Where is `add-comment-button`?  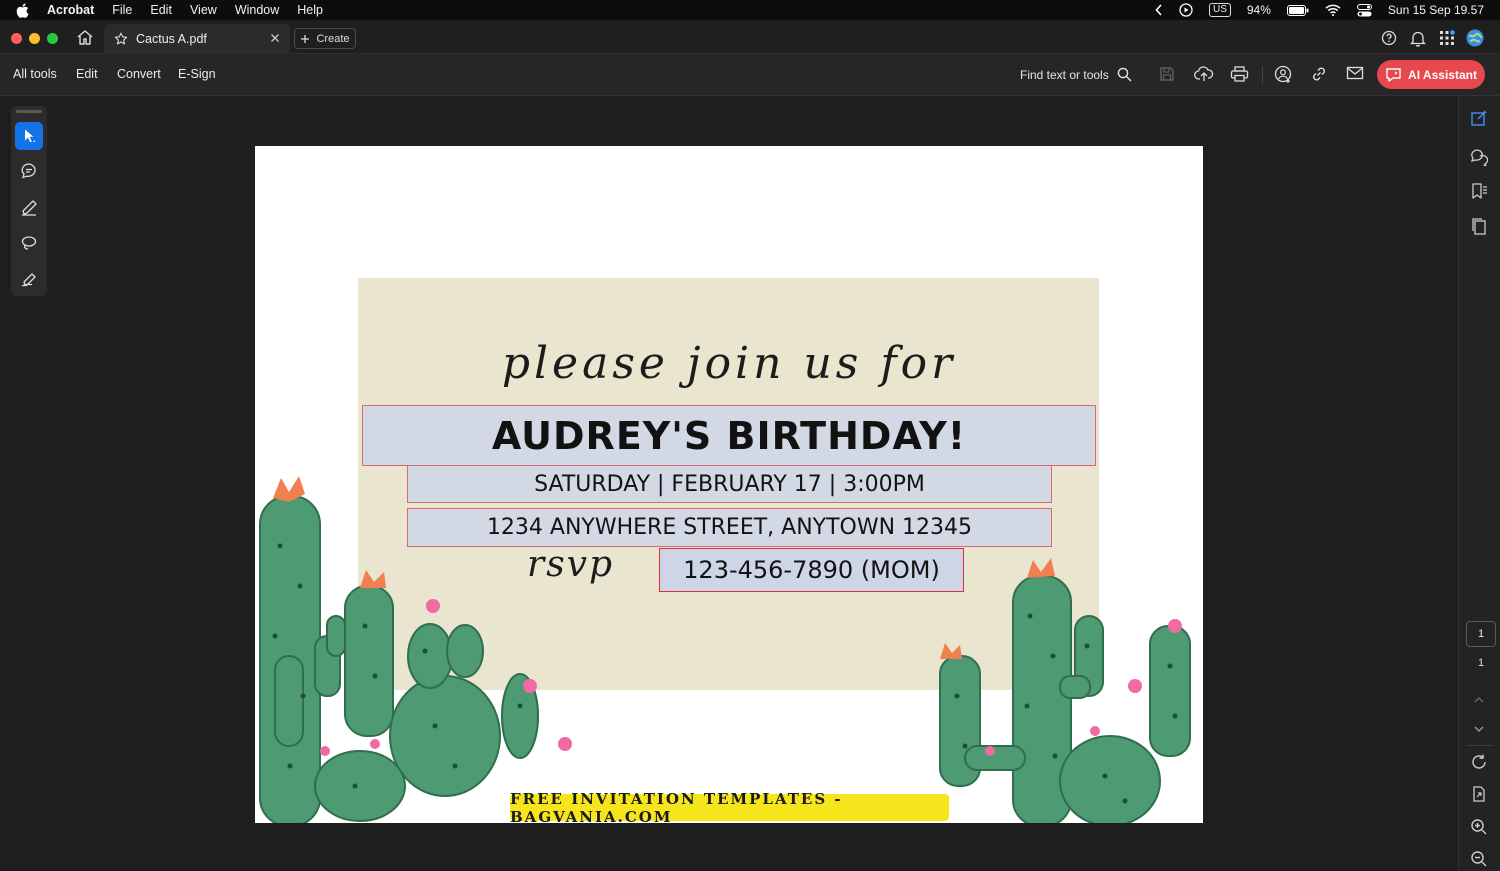
add-comment-button is located at coordinates (29, 171).